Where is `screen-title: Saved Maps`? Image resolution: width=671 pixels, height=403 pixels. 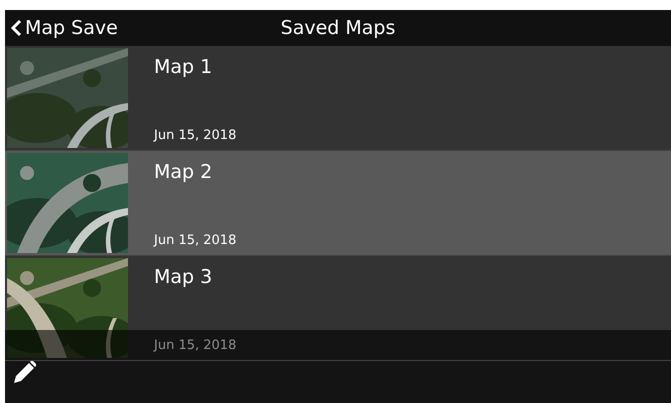
screen-title: Saved Maps is located at coordinates (338, 28).